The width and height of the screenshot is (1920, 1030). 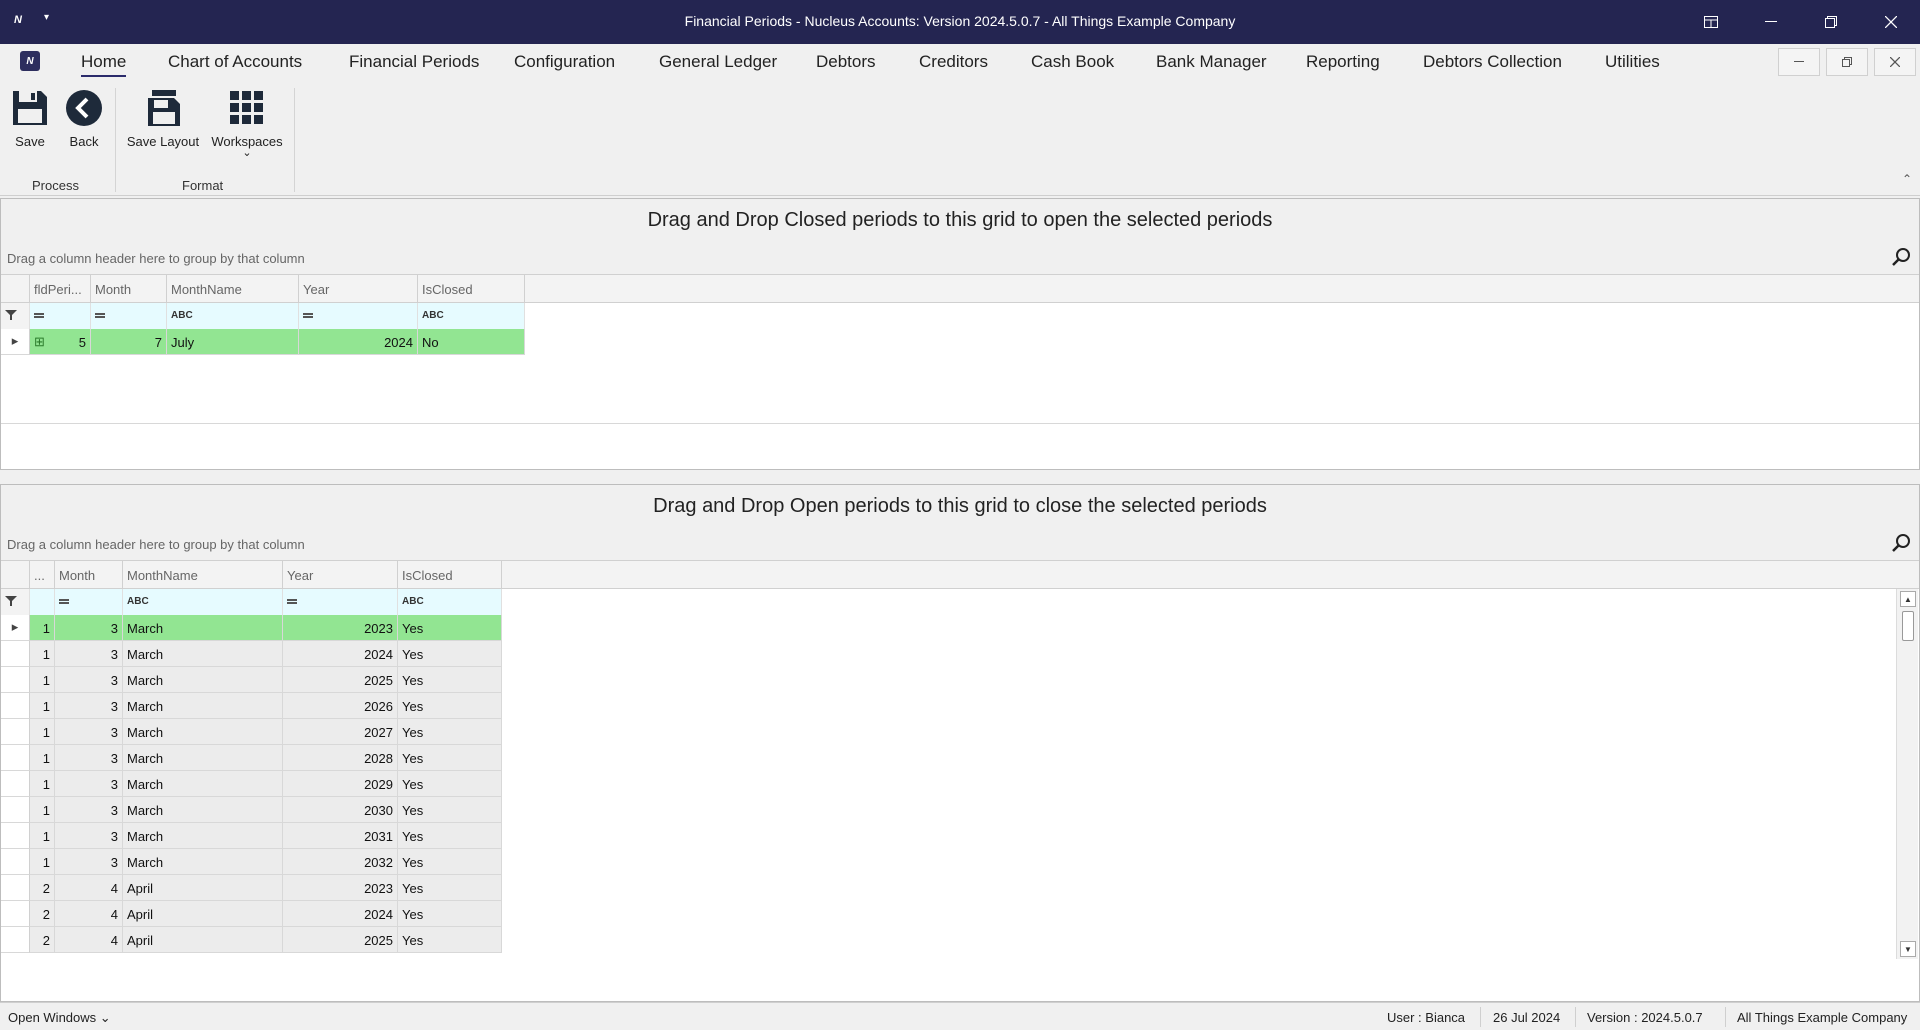 What do you see at coordinates (235, 62) in the screenshot?
I see `tab-chart-of-accounts: Chart of Accounts` at bounding box center [235, 62].